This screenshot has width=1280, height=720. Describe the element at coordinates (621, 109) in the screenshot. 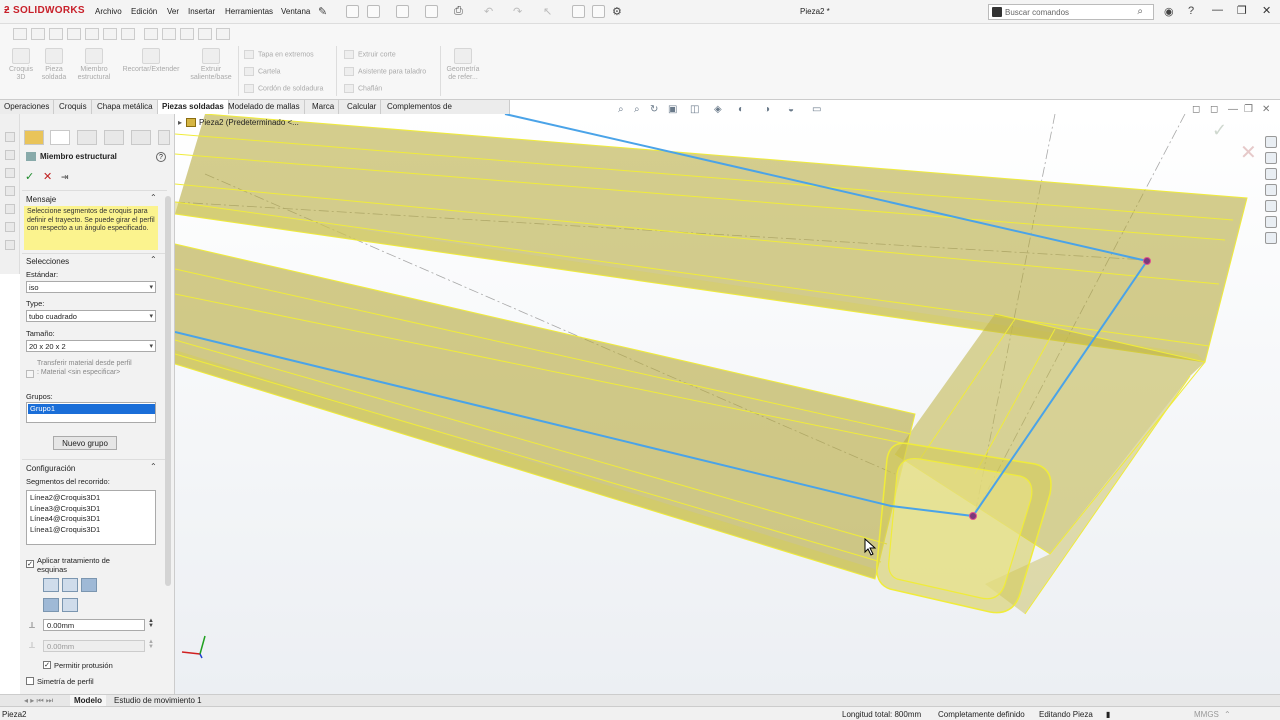

I see `zoom-to-fit-icon: ⌕` at that location.